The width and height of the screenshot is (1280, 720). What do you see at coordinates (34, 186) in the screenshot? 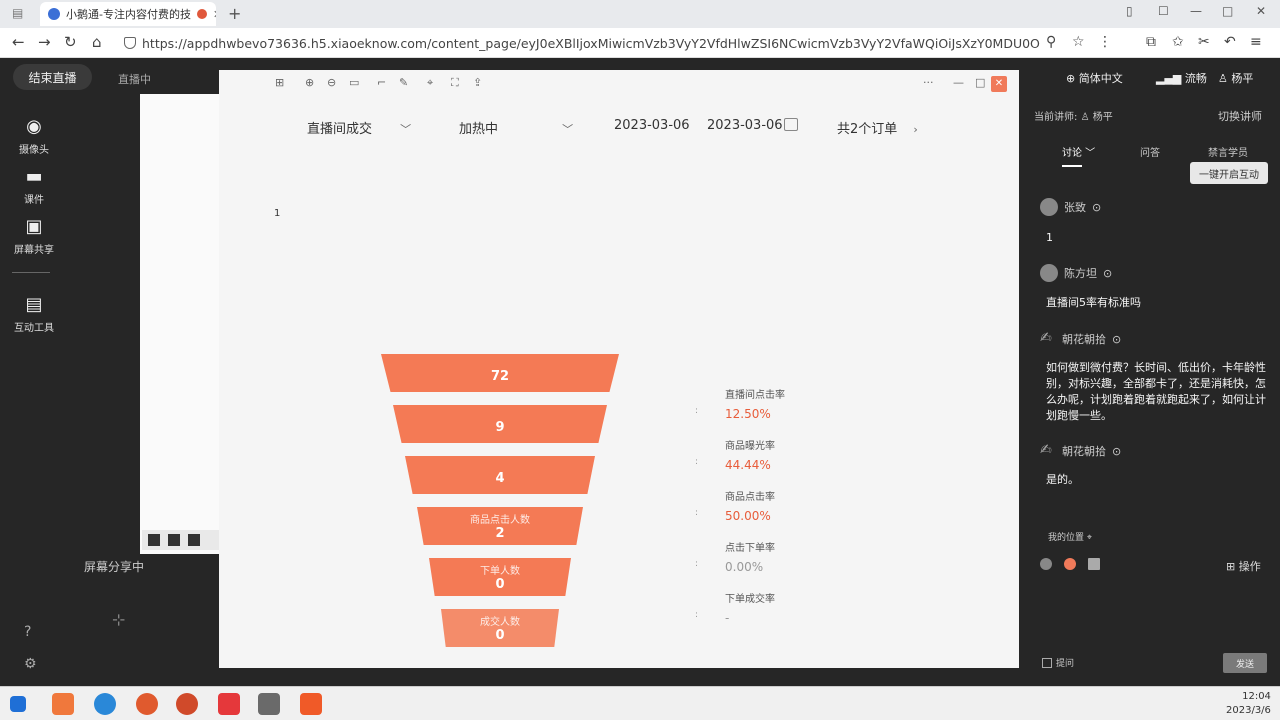
I see `nav-courseware: ▬ 课件` at bounding box center [34, 186].